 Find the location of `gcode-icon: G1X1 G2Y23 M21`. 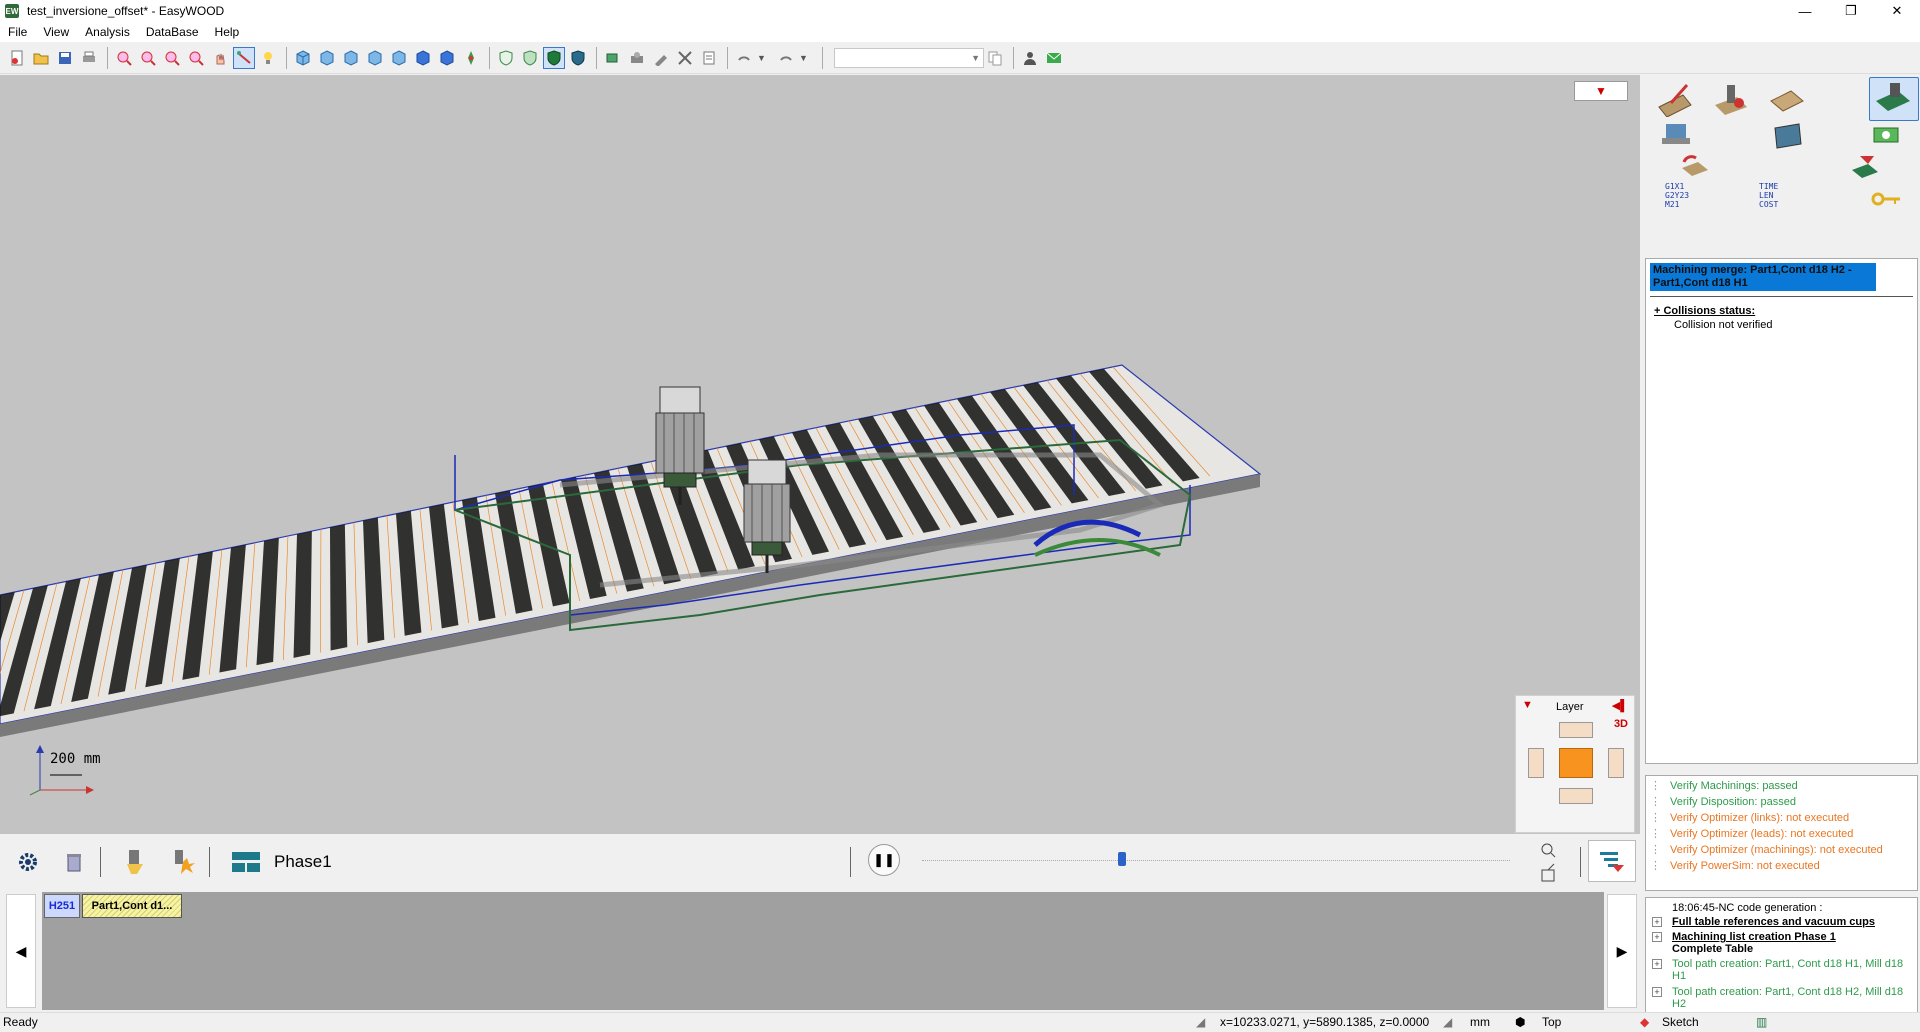

gcode-icon: G1X1 G2Y23 M21 is located at coordinates (1683, 195).